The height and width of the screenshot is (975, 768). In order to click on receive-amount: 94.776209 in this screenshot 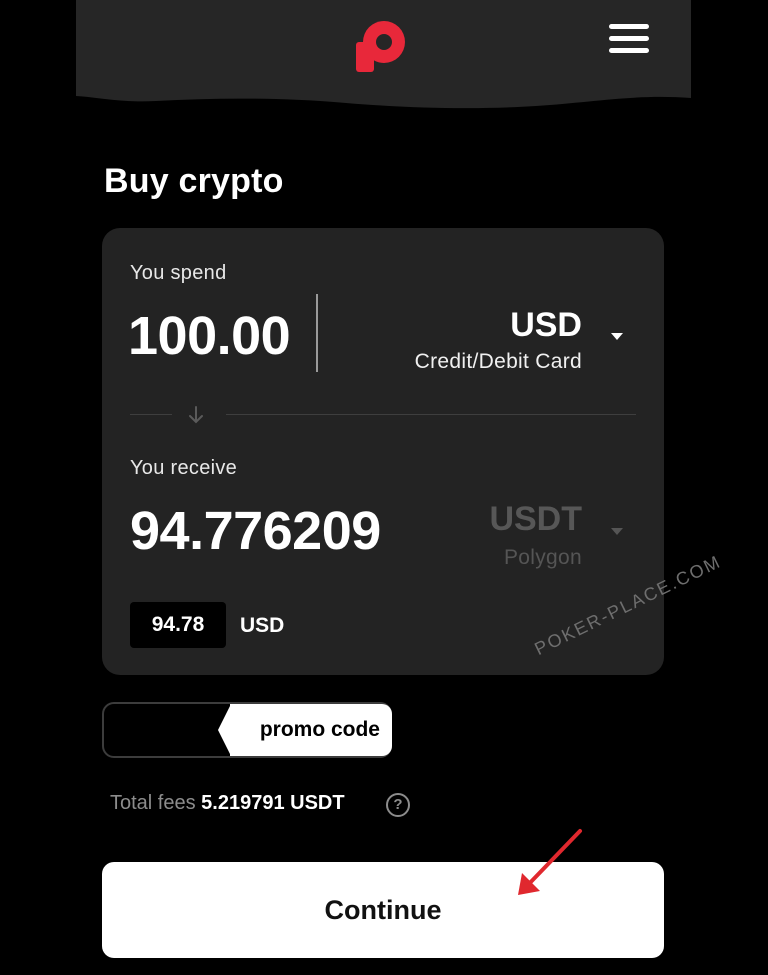, I will do `click(255, 531)`.